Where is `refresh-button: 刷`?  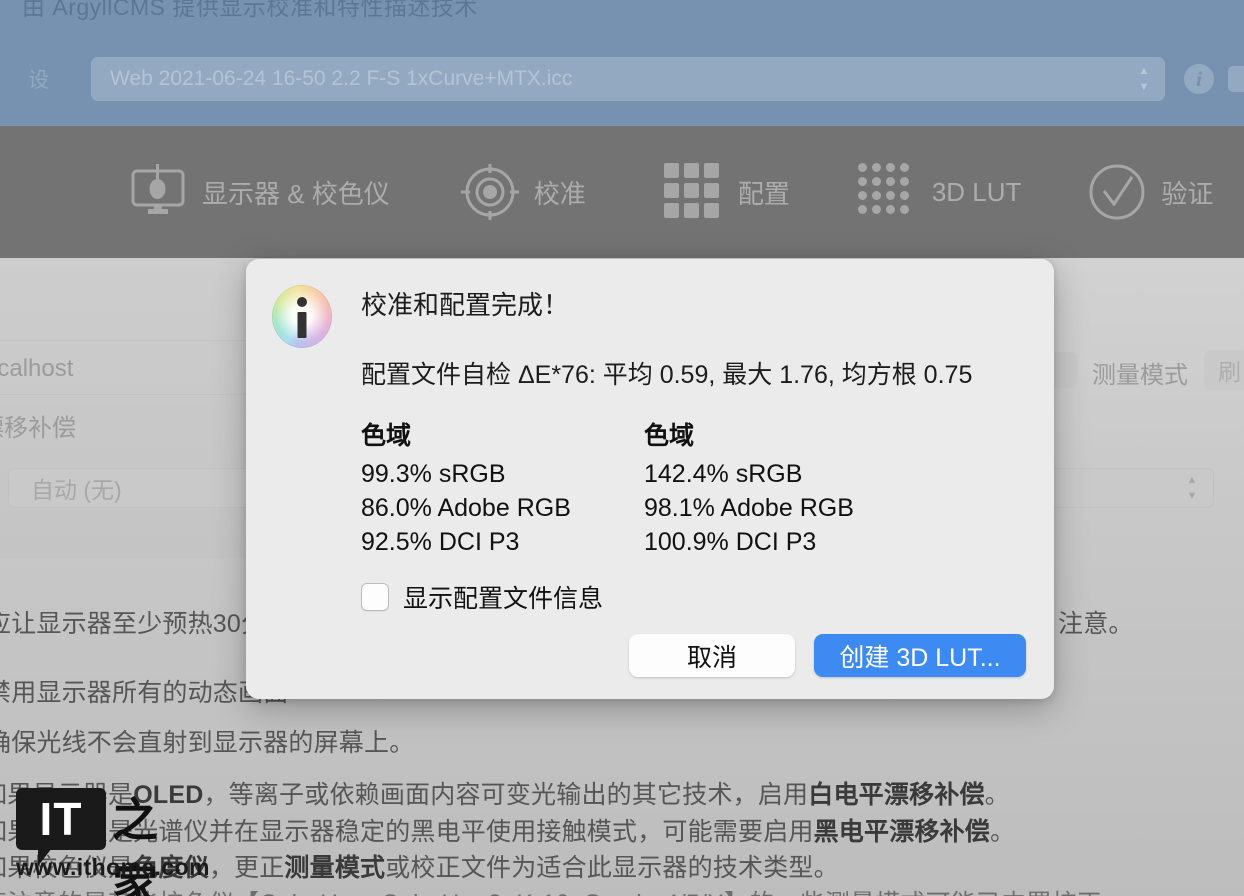 refresh-button: 刷 is located at coordinates (1224, 370).